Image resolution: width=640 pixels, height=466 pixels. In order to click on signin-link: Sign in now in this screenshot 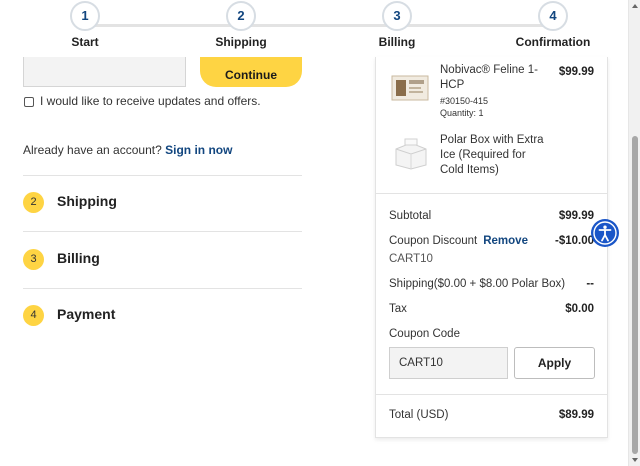, I will do `click(198, 150)`.